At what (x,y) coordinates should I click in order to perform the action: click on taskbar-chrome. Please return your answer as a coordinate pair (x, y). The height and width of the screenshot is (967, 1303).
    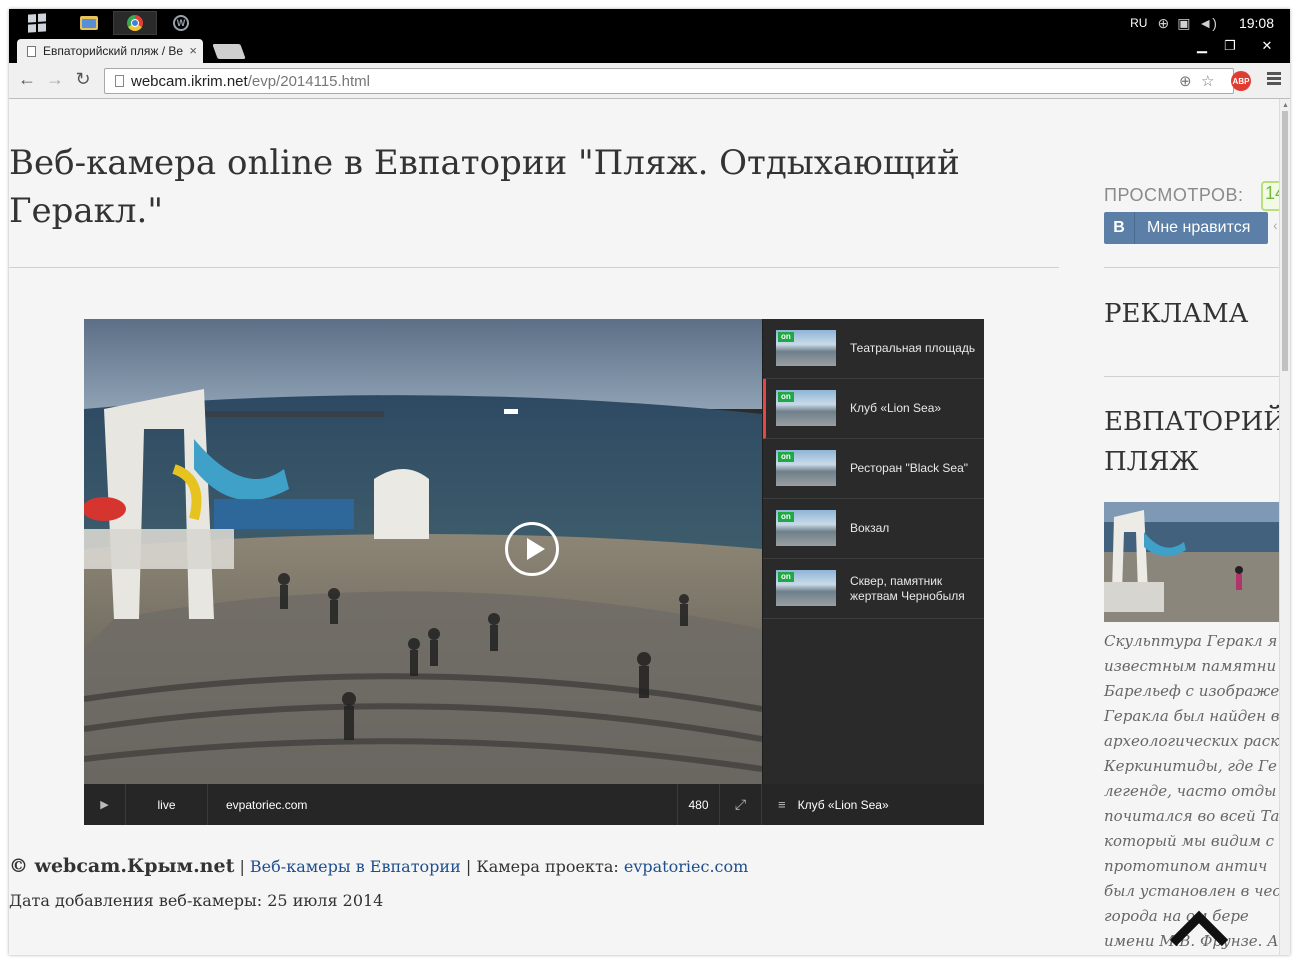
    Looking at the image, I should click on (135, 23).